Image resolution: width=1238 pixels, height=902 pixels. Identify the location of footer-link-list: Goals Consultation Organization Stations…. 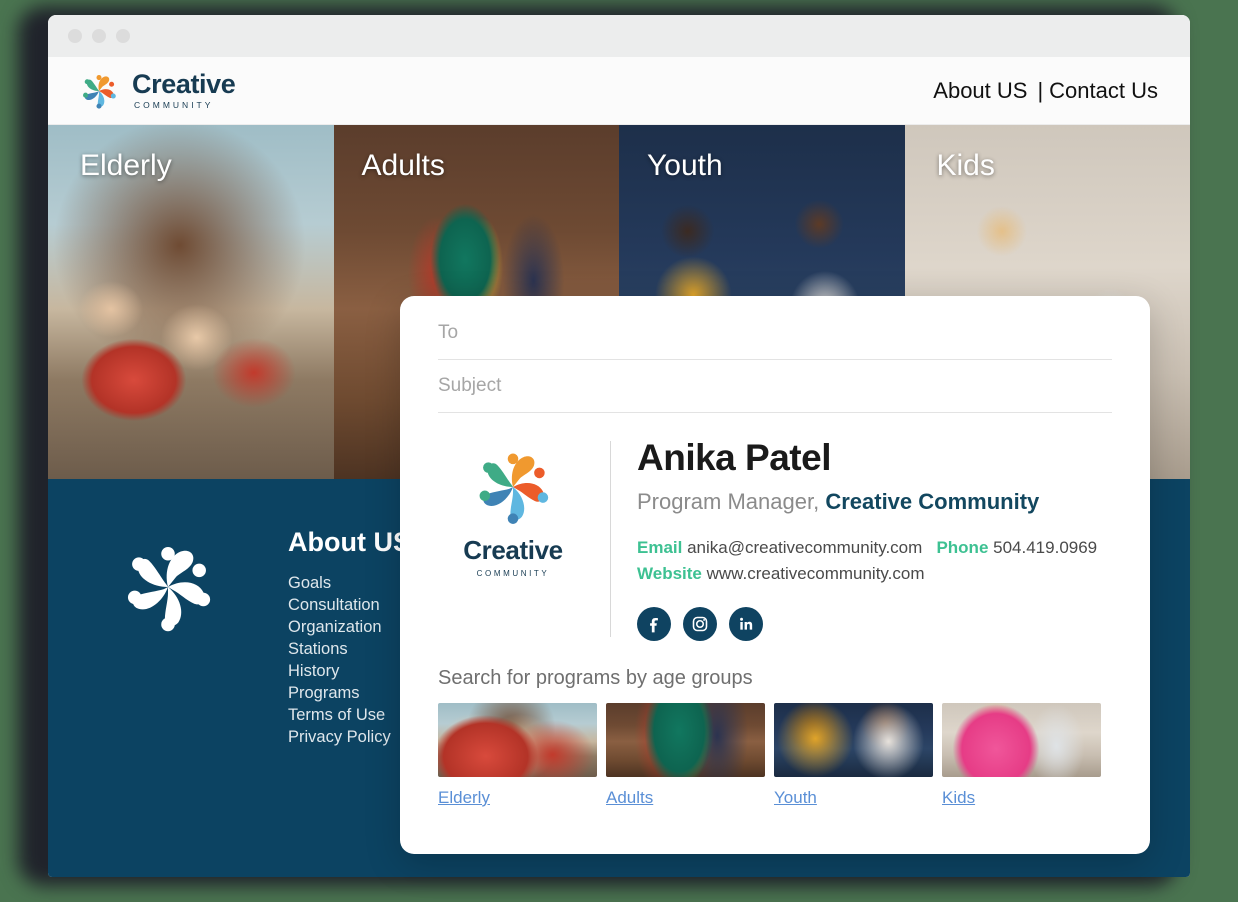
(349, 660).